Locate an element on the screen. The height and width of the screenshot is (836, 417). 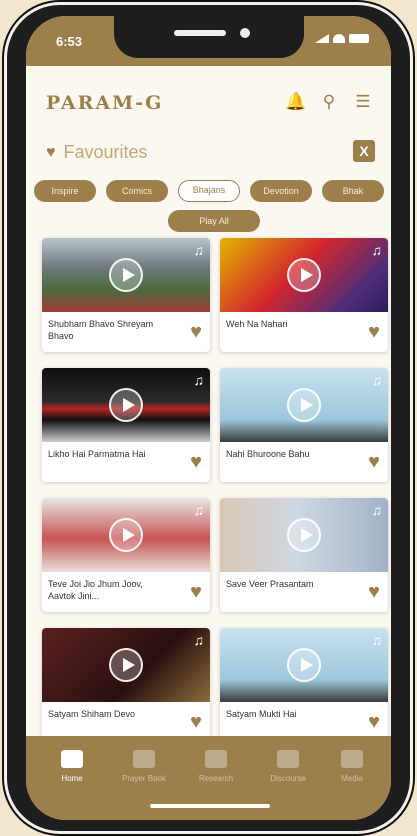
menu-icon: ☰ is located at coordinates (363, 102).